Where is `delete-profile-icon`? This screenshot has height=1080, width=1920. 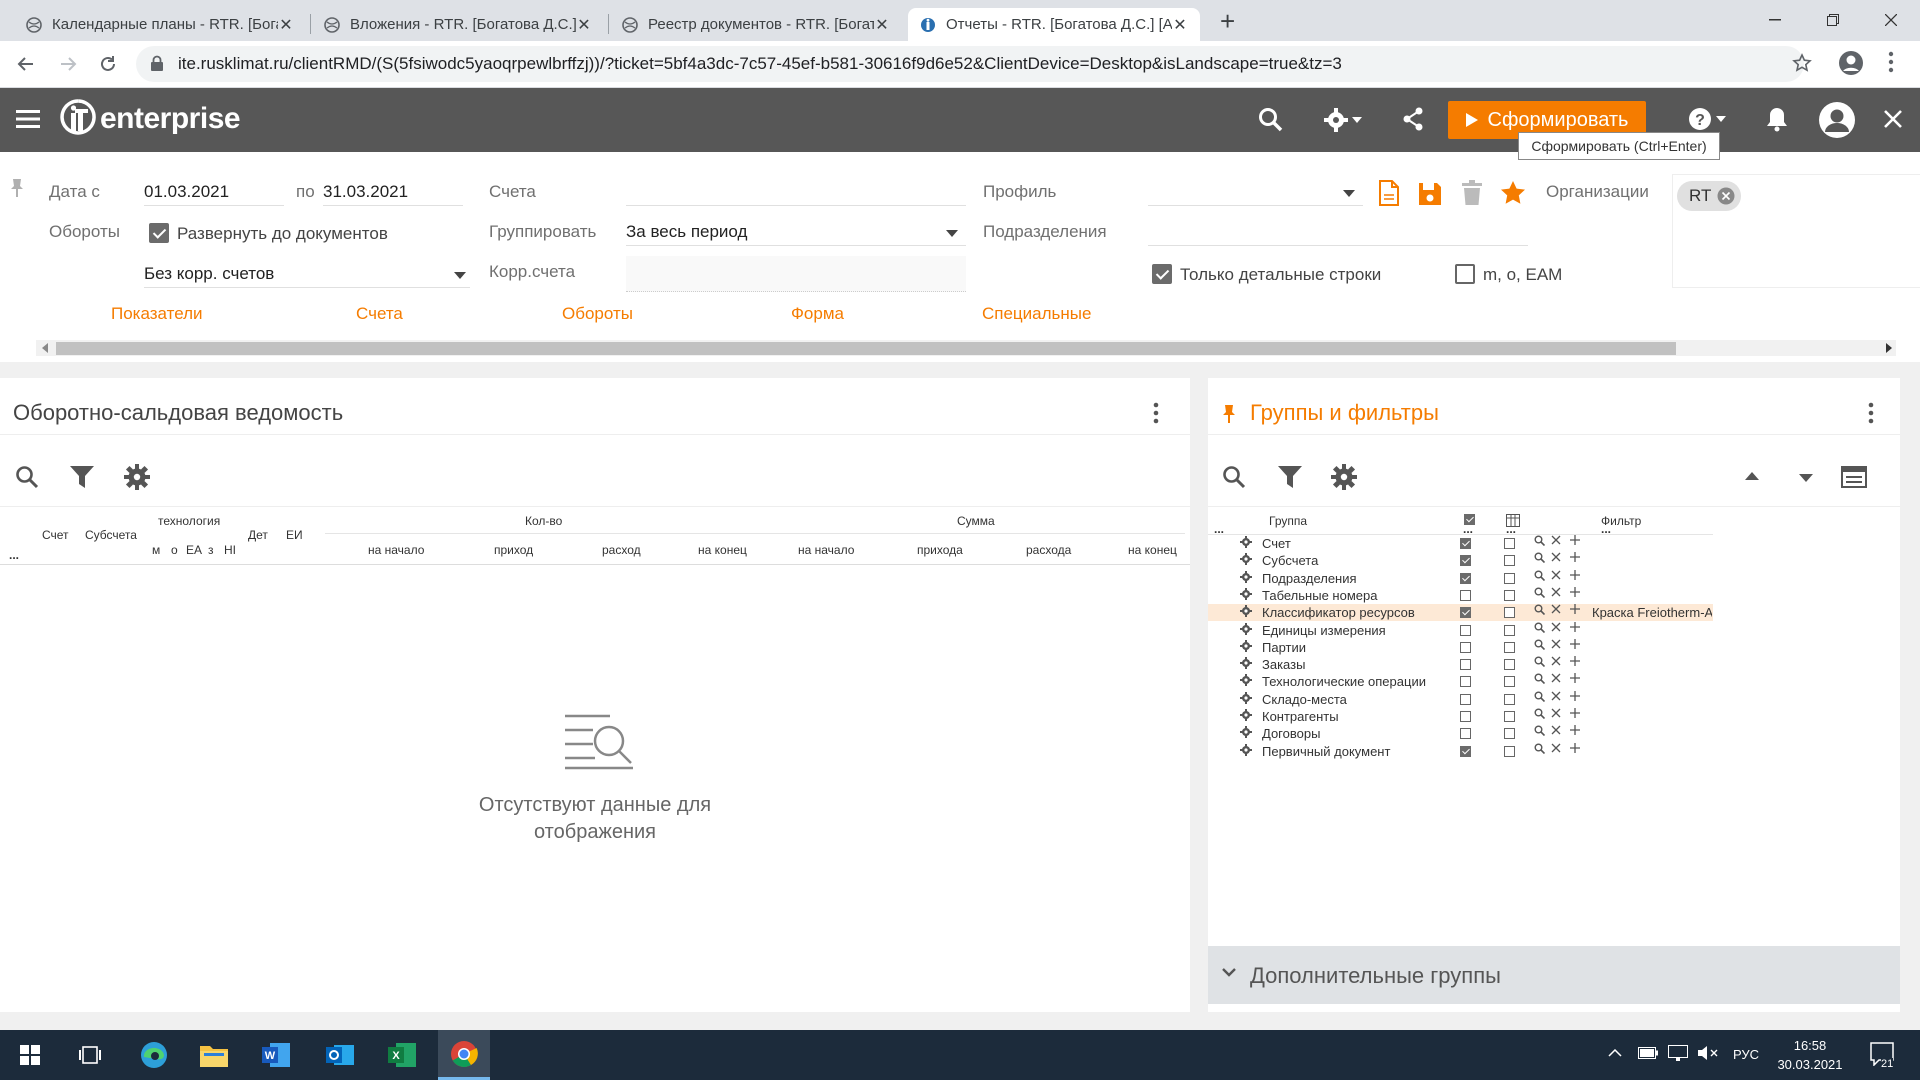 delete-profile-icon is located at coordinates (1472, 193).